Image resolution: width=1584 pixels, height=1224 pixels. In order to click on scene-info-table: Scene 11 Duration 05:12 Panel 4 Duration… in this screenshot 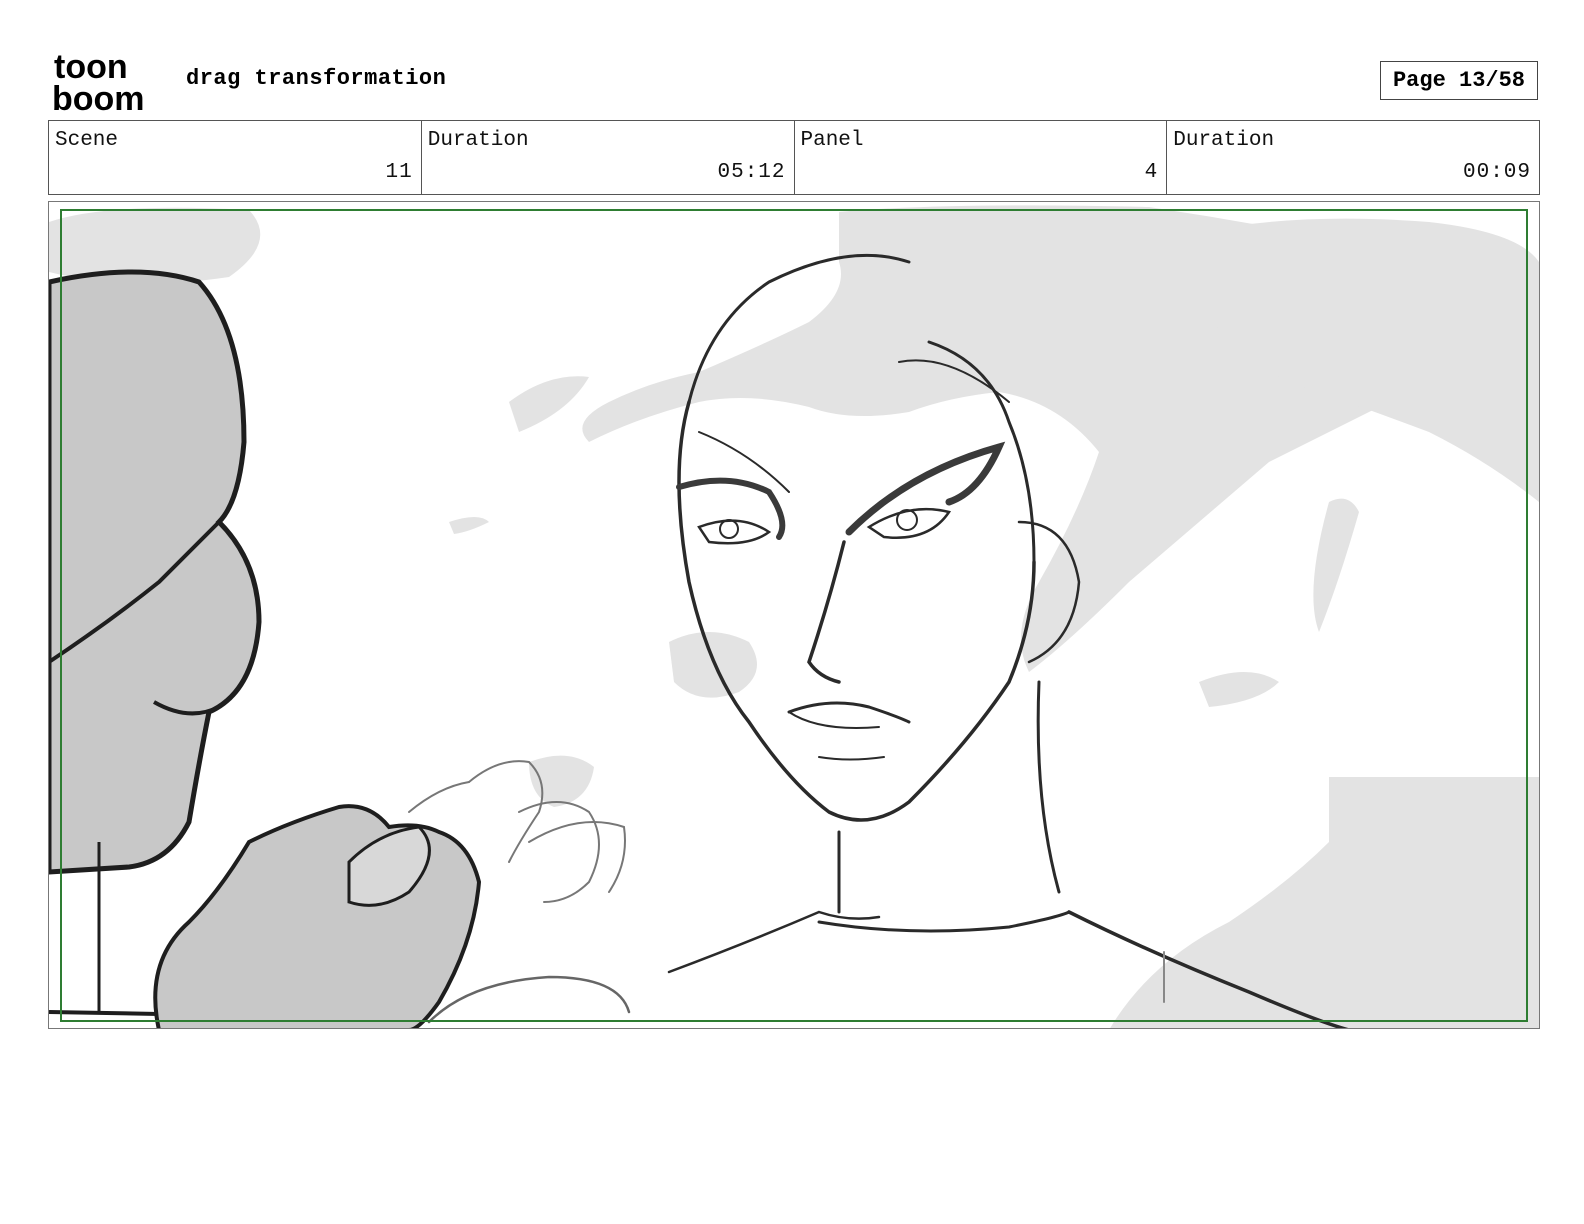, I will do `click(794, 157)`.